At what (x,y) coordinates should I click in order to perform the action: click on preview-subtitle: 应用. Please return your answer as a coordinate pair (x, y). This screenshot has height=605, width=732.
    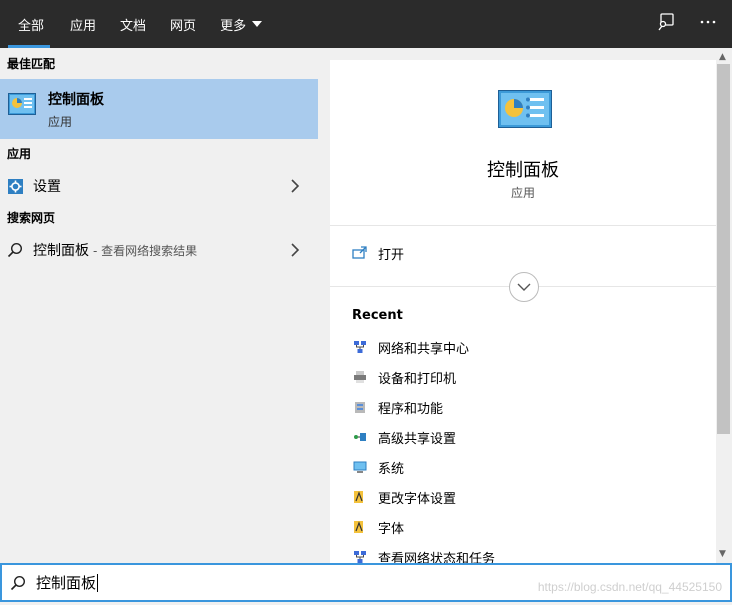
    Looking at the image, I should click on (522, 193).